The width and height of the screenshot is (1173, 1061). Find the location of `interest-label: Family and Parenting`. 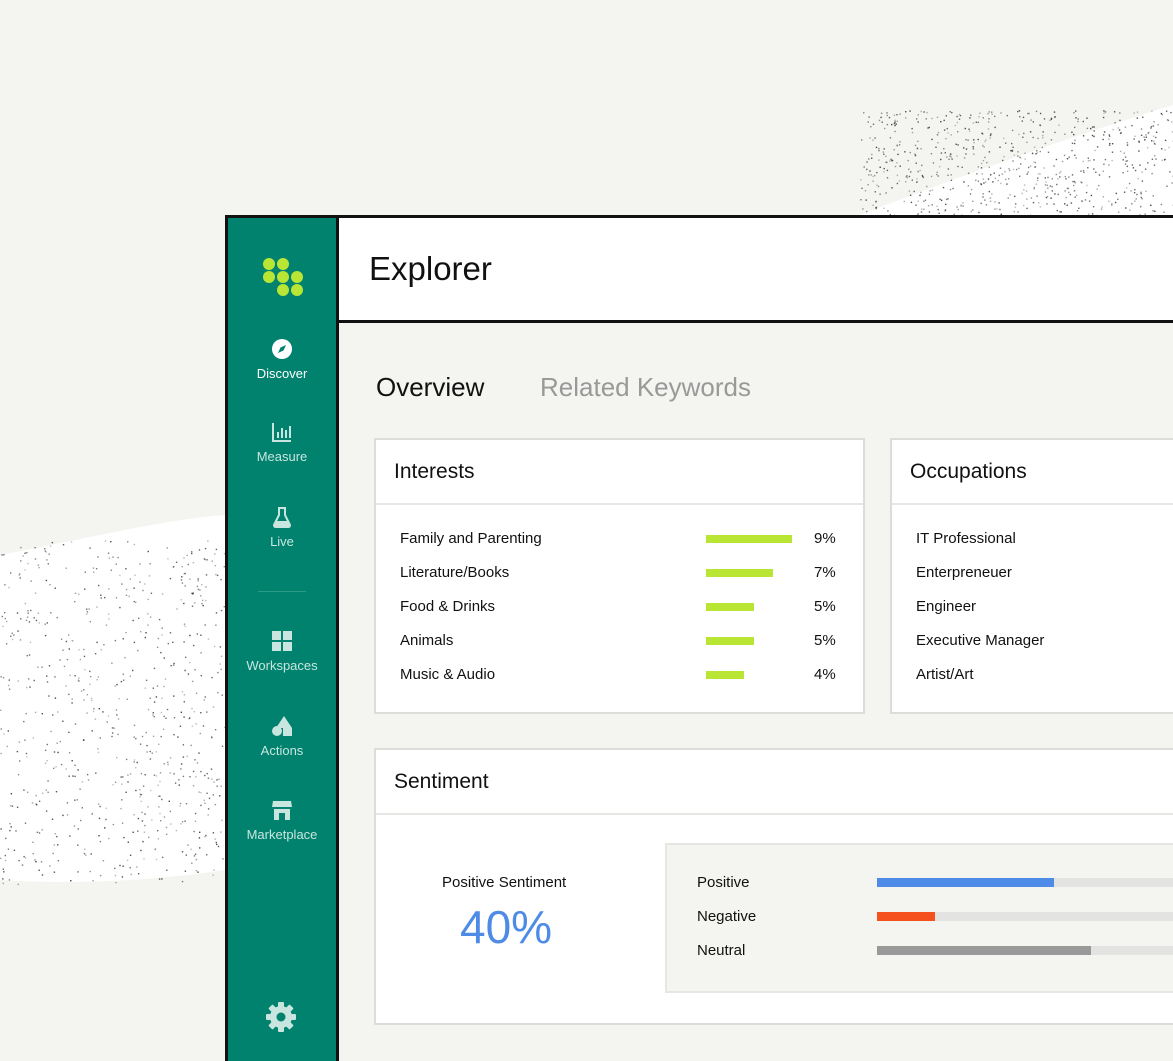

interest-label: Family and Parenting is located at coordinates (471, 538).